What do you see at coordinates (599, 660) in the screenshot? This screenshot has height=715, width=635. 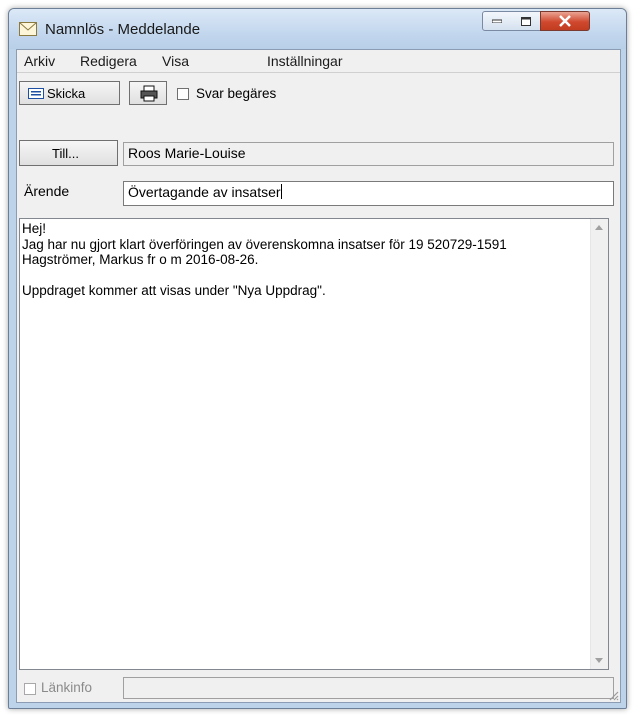 I see `scroll-down-icon` at bounding box center [599, 660].